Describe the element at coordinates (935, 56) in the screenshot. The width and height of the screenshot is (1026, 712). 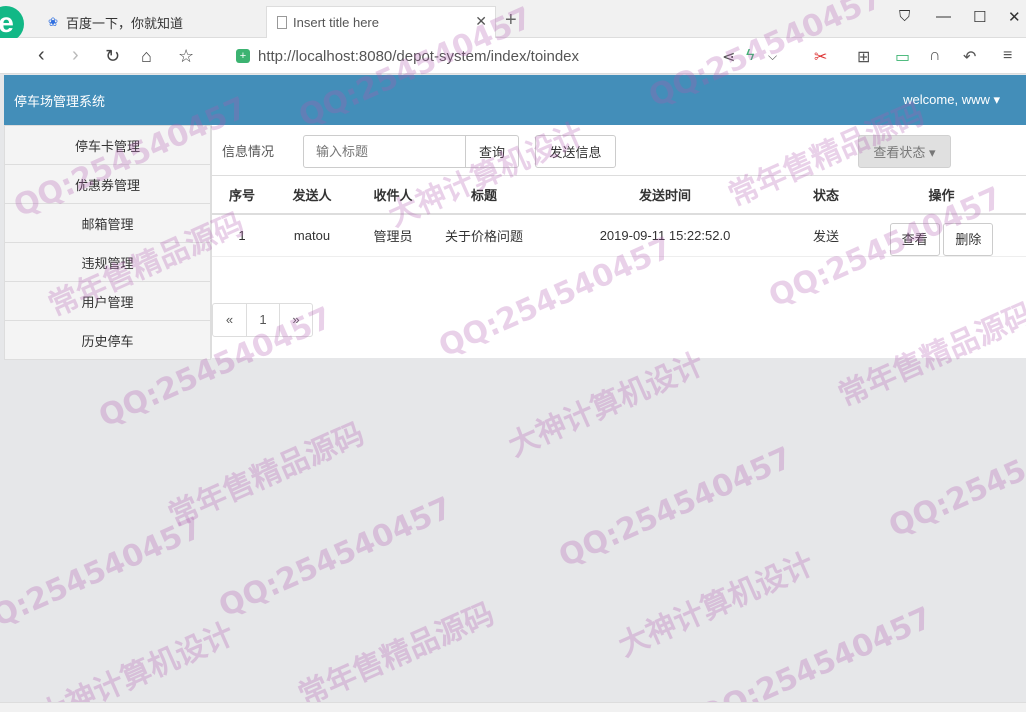
I see `headphones-icon: ∩` at that location.